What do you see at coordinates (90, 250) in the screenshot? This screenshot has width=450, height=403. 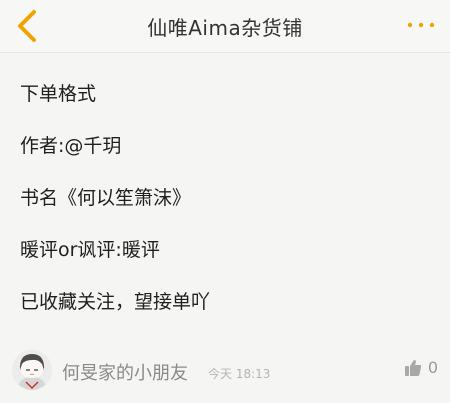 I see `post-line-review-type: 暖评or讽评:暖评` at bounding box center [90, 250].